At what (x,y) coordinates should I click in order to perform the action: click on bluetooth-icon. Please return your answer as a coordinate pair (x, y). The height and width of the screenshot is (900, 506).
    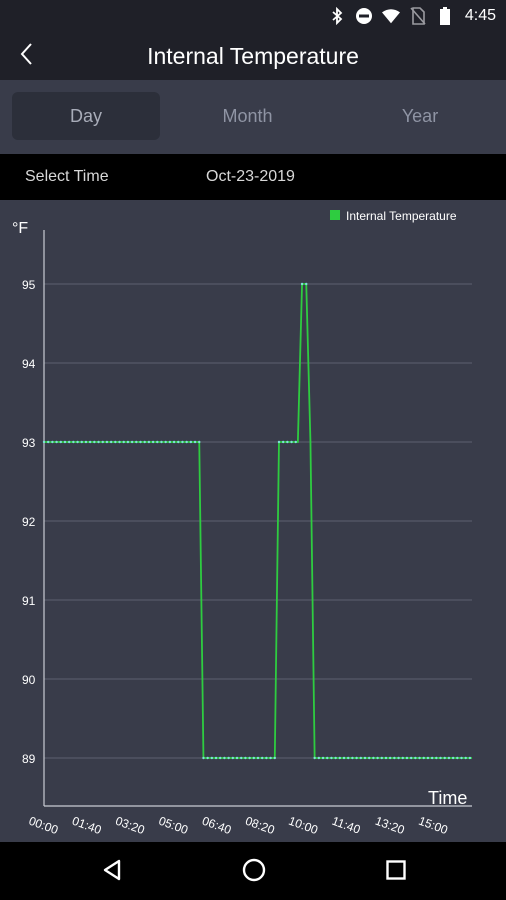
    Looking at the image, I should click on (337, 16).